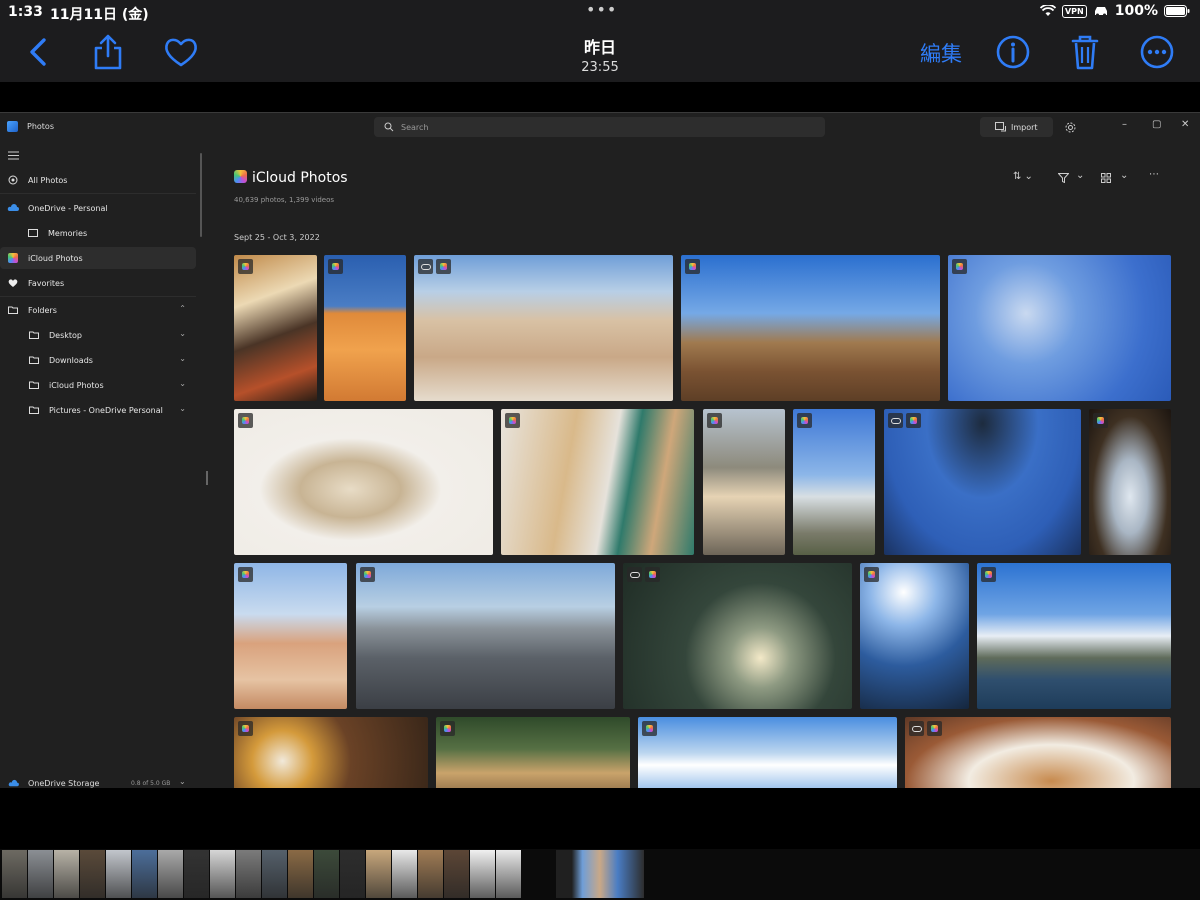  I want to click on search-box: Search, so click(599, 127).